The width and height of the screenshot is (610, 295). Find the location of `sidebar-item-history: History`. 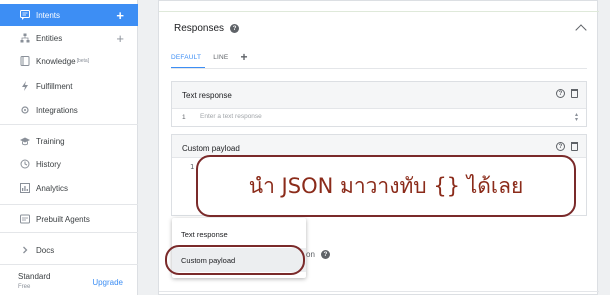

sidebar-item-history: History is located at coordinates (69, 164).